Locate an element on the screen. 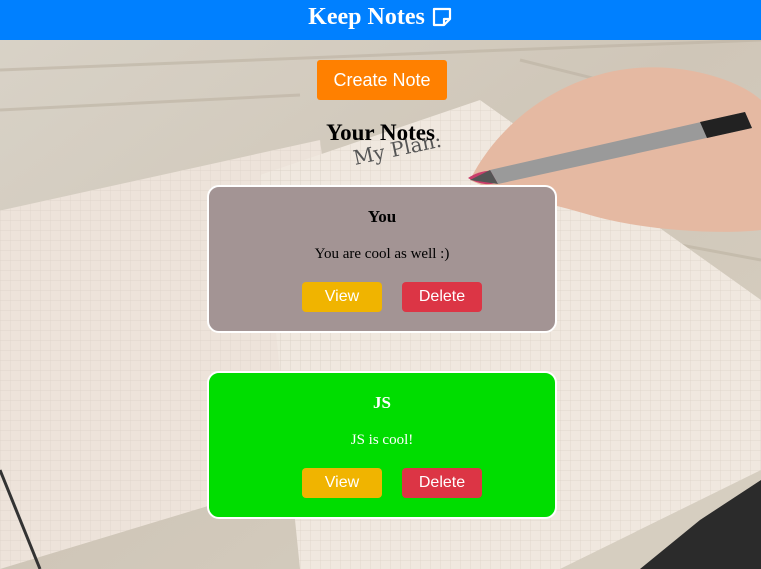 This screenshot has width=761, height=569. note-title: You is located at coordinates (382, 216).